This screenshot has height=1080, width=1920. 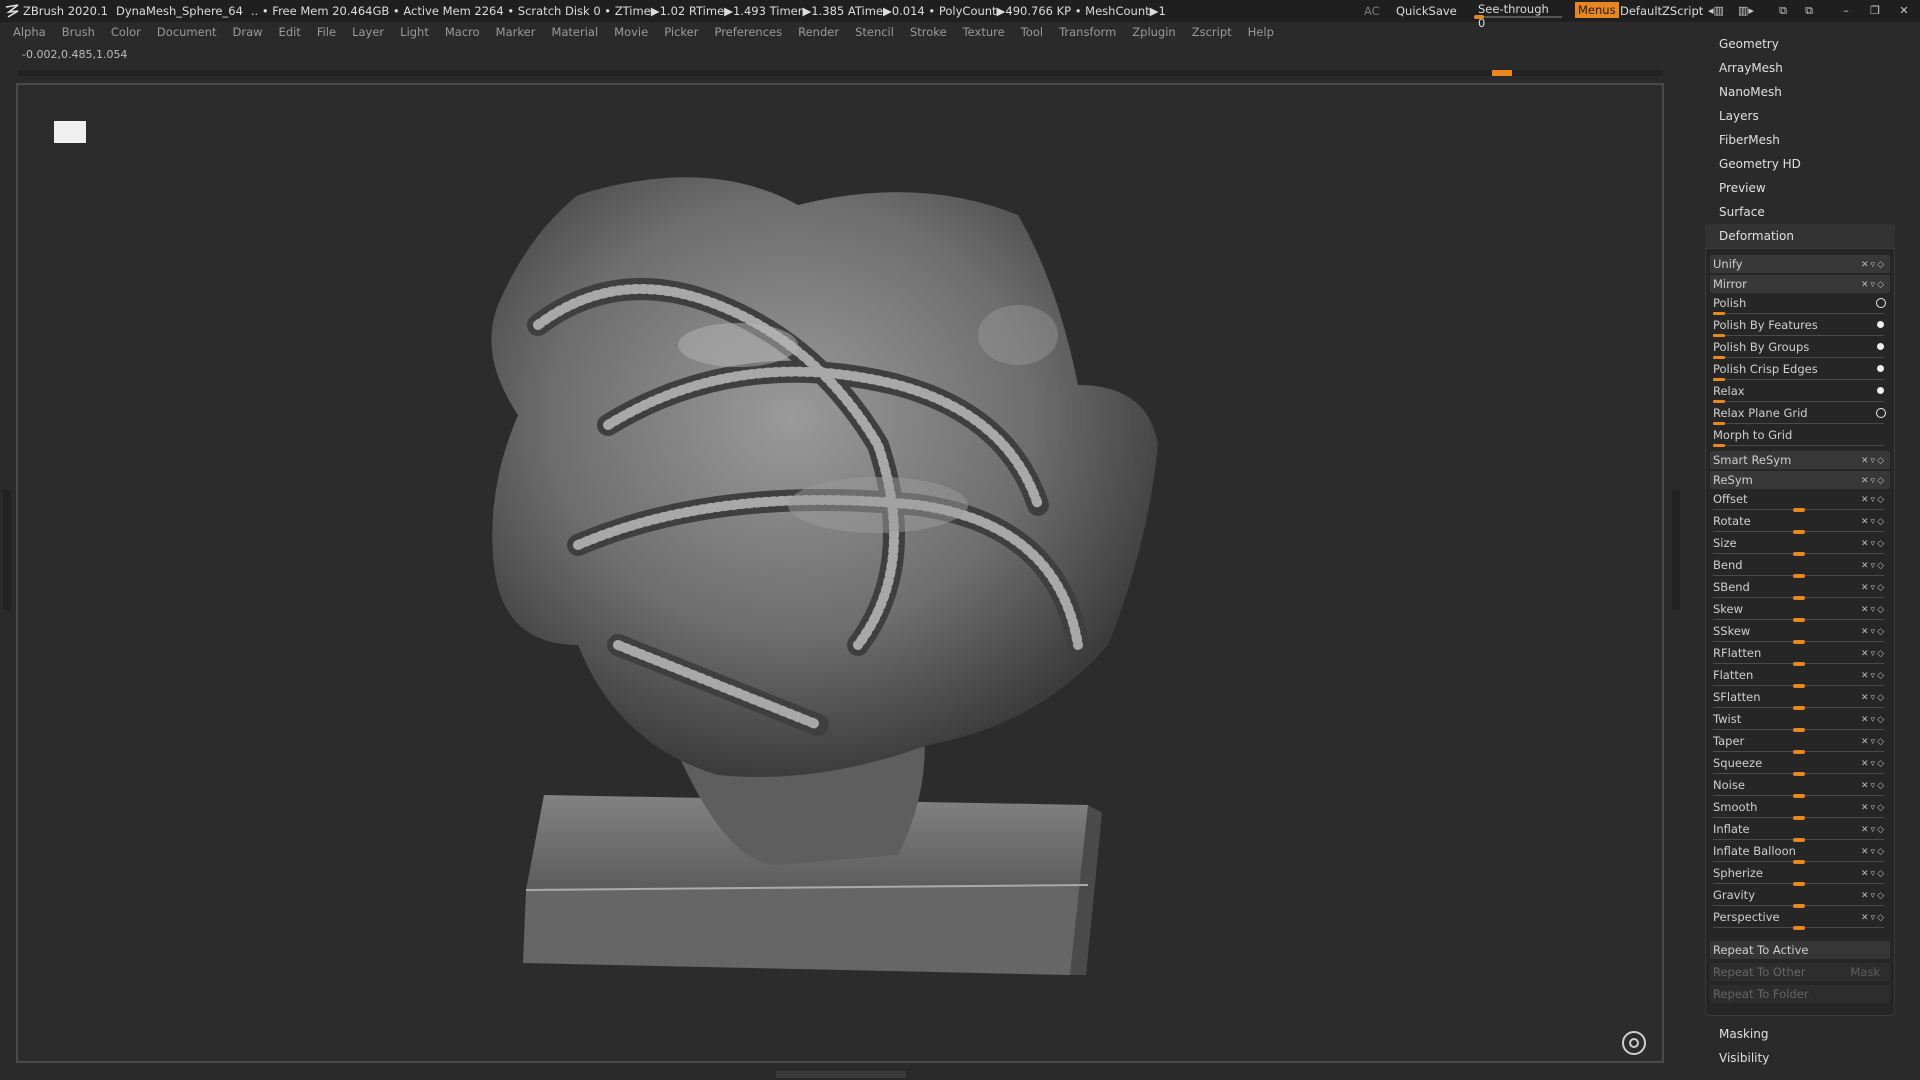 I want to click on inflate-balloon-slider: Inflate Balloon ✕▿◇, so click(x=1800, y=854).